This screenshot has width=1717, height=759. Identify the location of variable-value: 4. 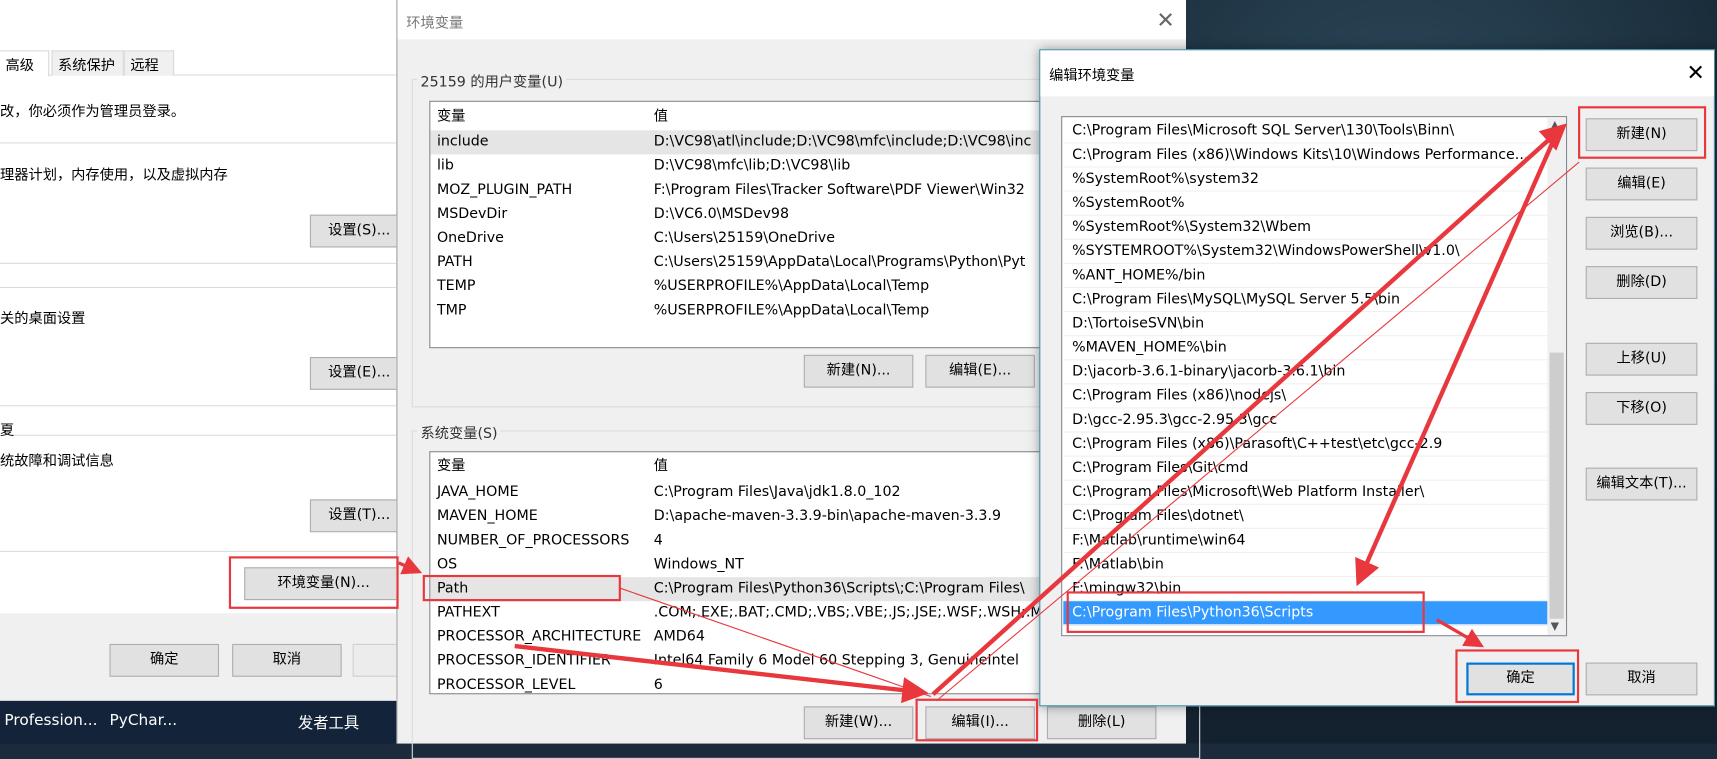
(658, 540).